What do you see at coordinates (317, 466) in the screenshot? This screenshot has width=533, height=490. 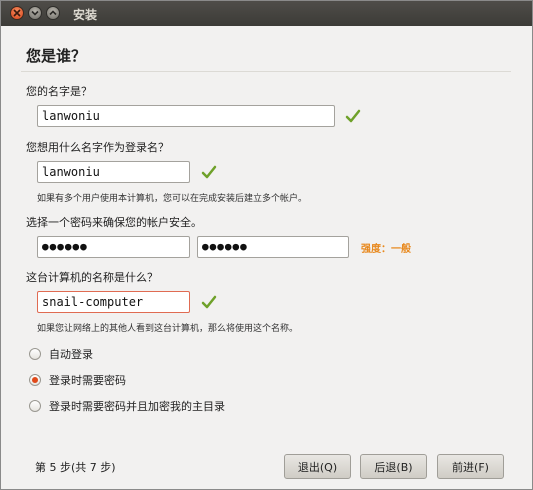 I see `quit-button: 退出(Q)` at bounding box center [317, 466].